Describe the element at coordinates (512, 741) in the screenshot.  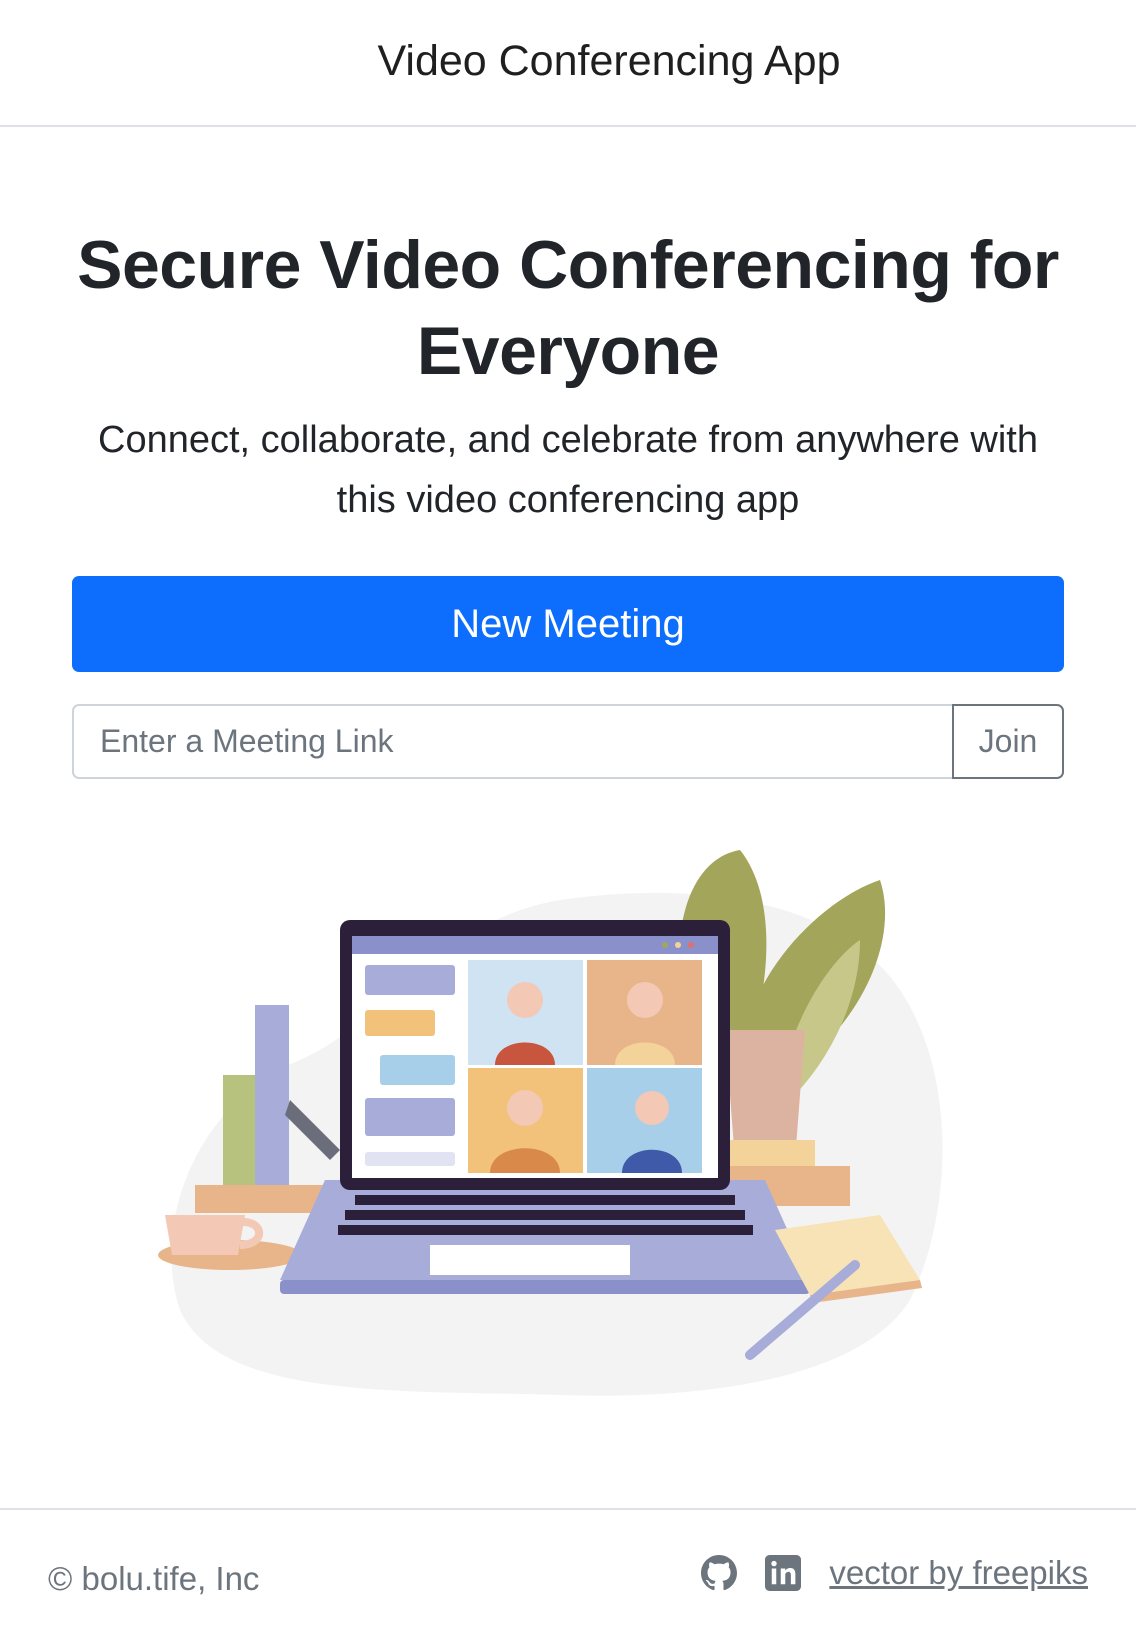
I see `meeting-link-input` at that location.